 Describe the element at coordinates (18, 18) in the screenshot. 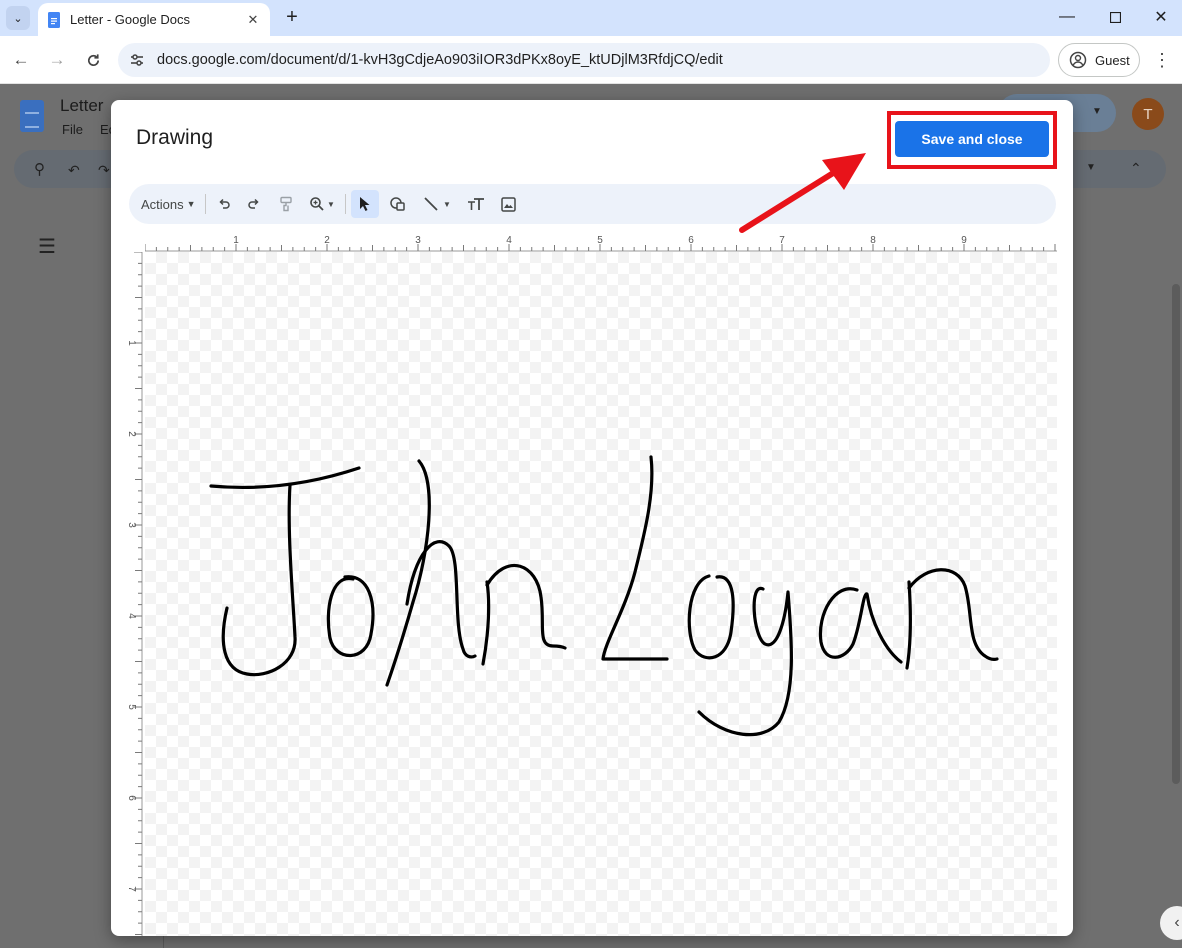

I see `tab-search-chevron-icon: ⌄` at that location.